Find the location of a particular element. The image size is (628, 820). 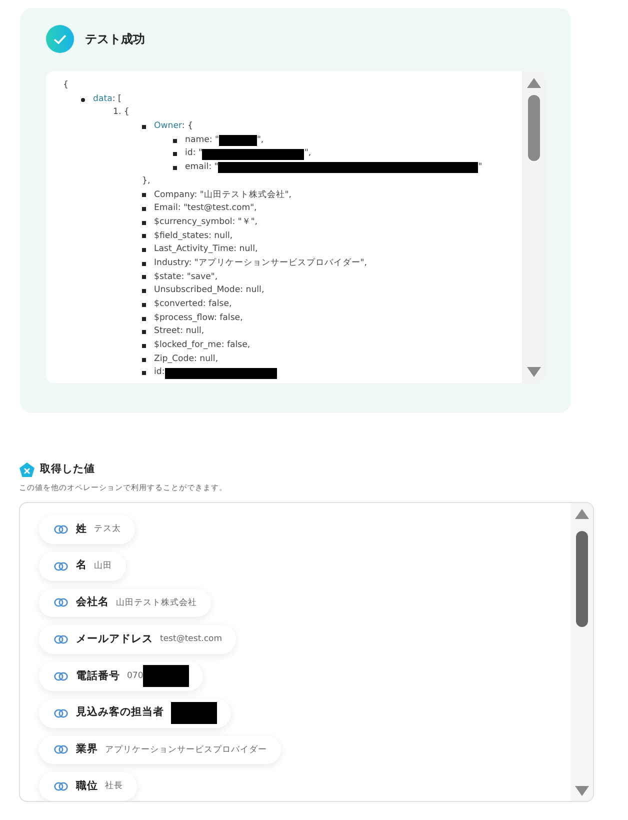

json-line: name: " is located at coordinates (202, 140).